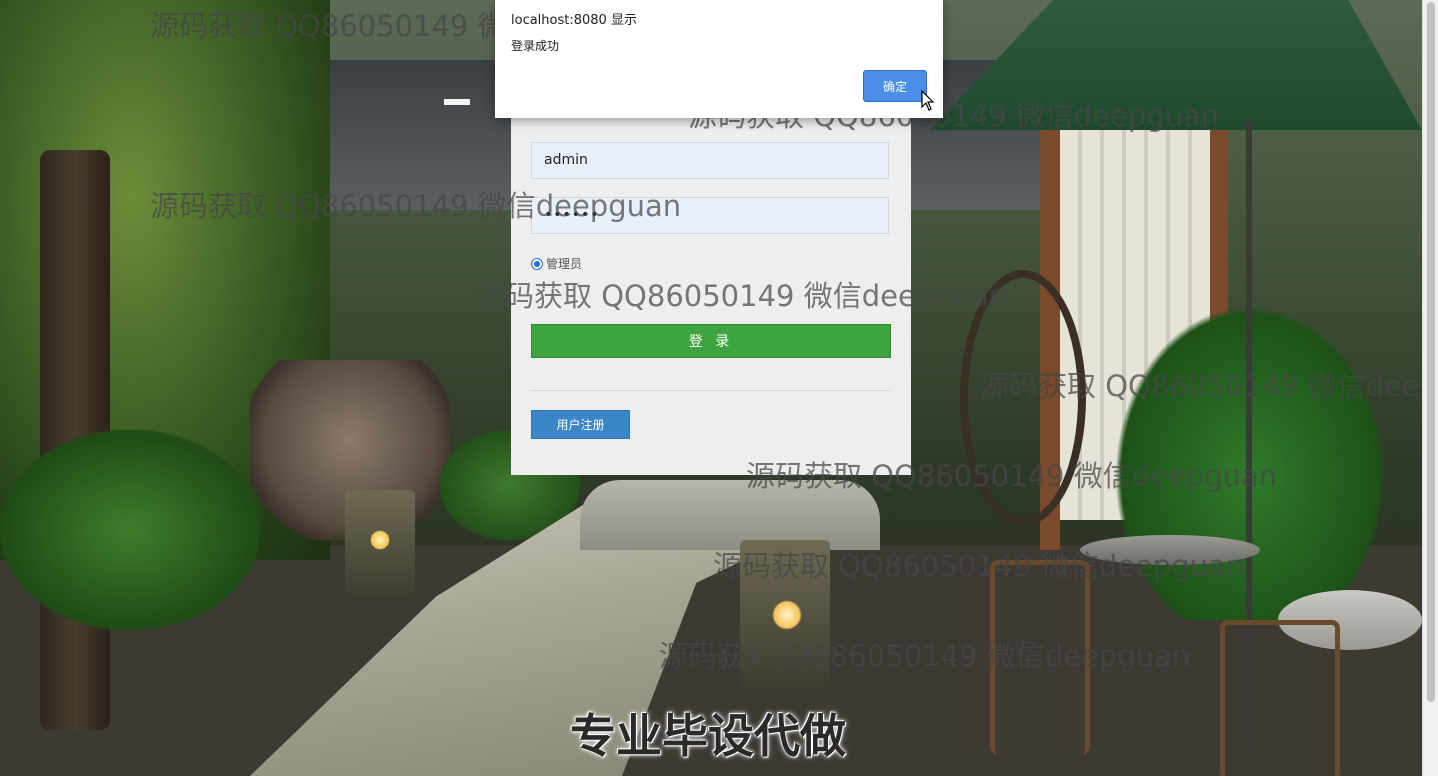  What do you see at coordinates (928, 100) in the screenshot?
I see `mouse-cursor-icon` at bounding box center [928, 100].